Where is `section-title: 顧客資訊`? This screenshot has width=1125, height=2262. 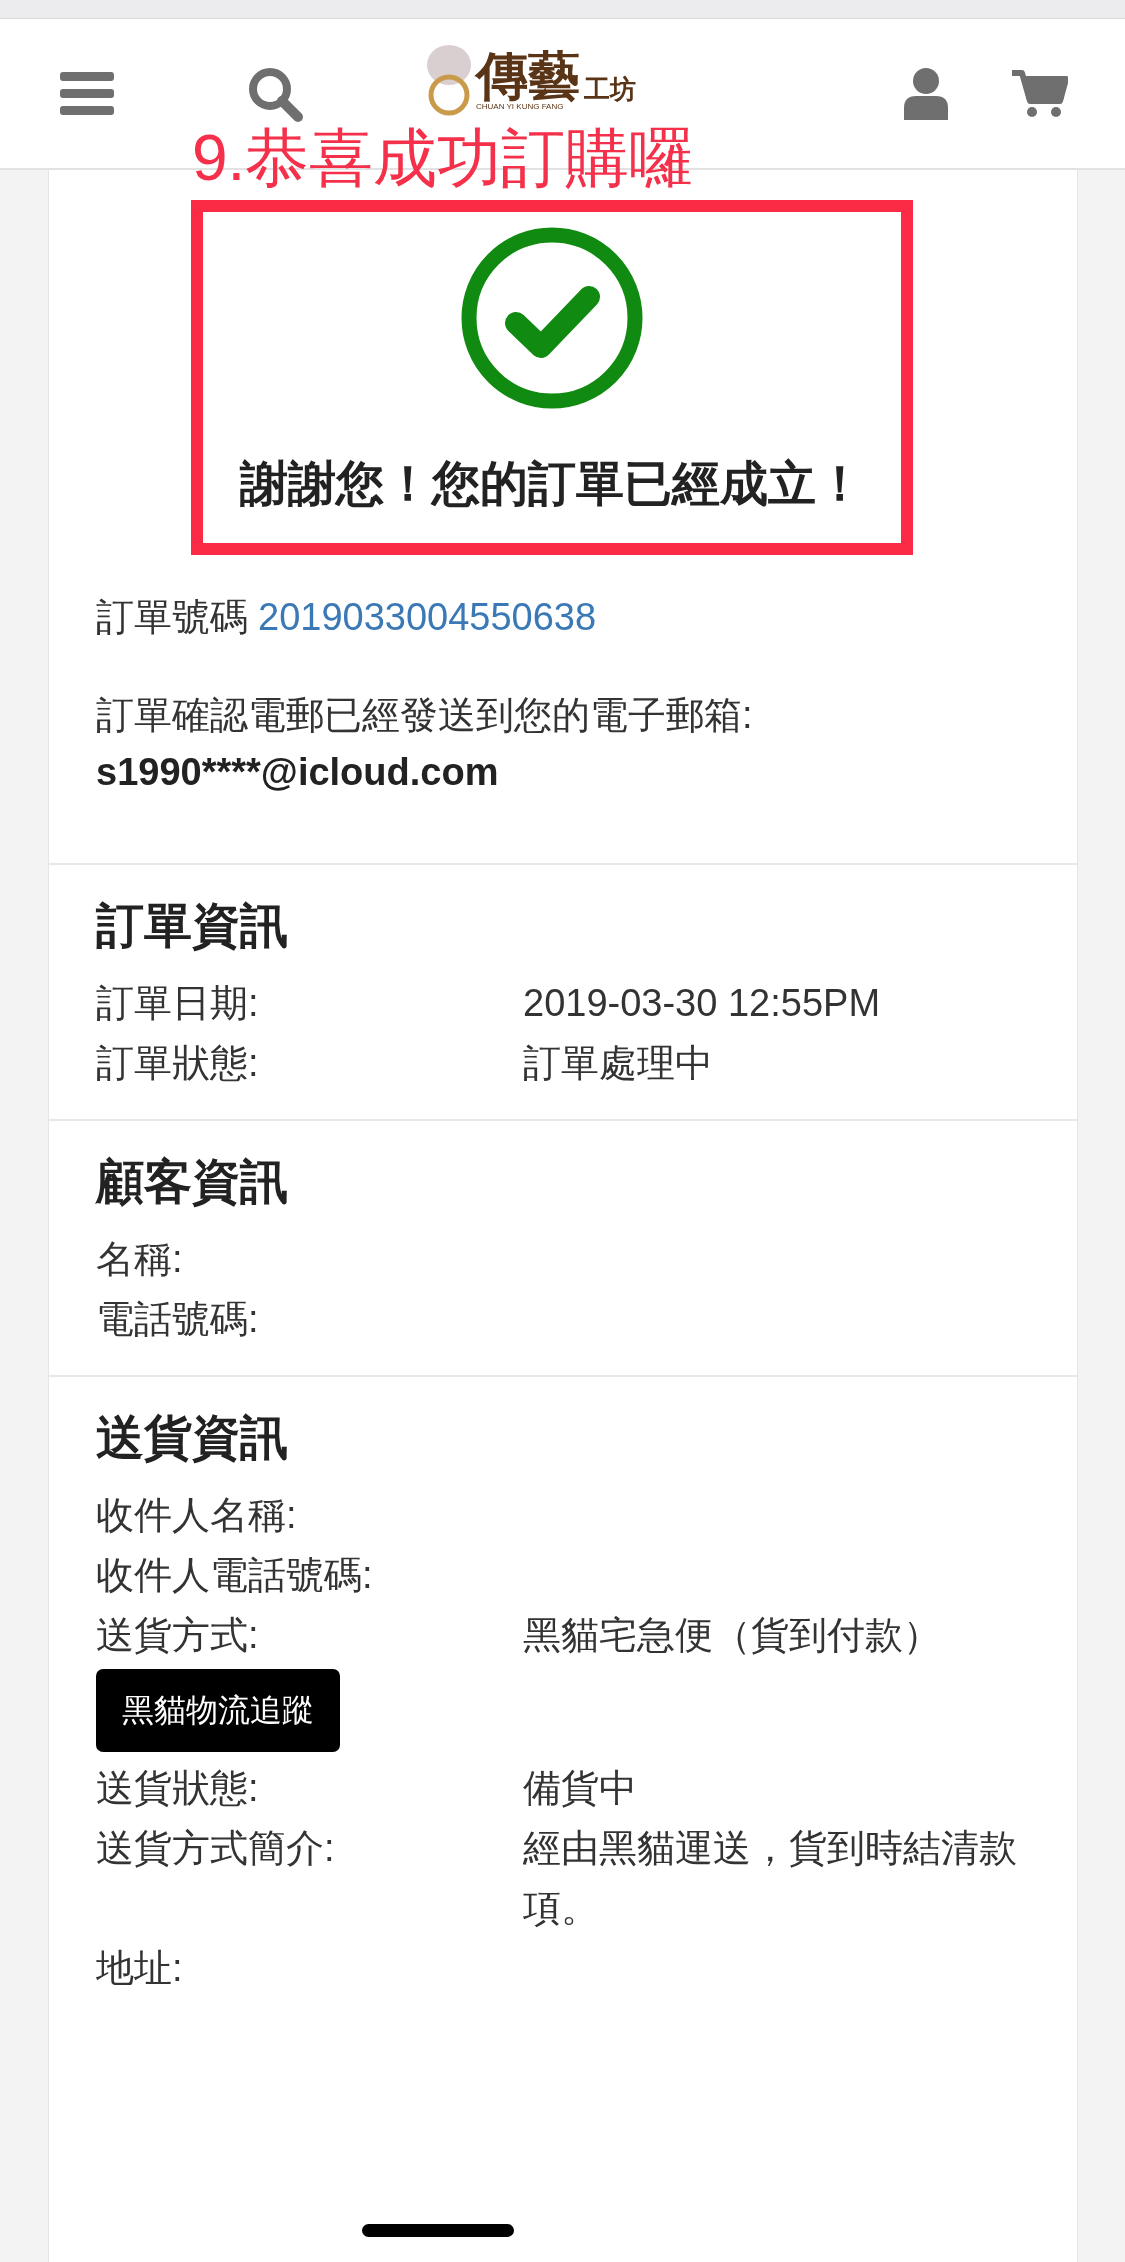 section-title: 顧客資訊 is located at coordinates (192, 1182).